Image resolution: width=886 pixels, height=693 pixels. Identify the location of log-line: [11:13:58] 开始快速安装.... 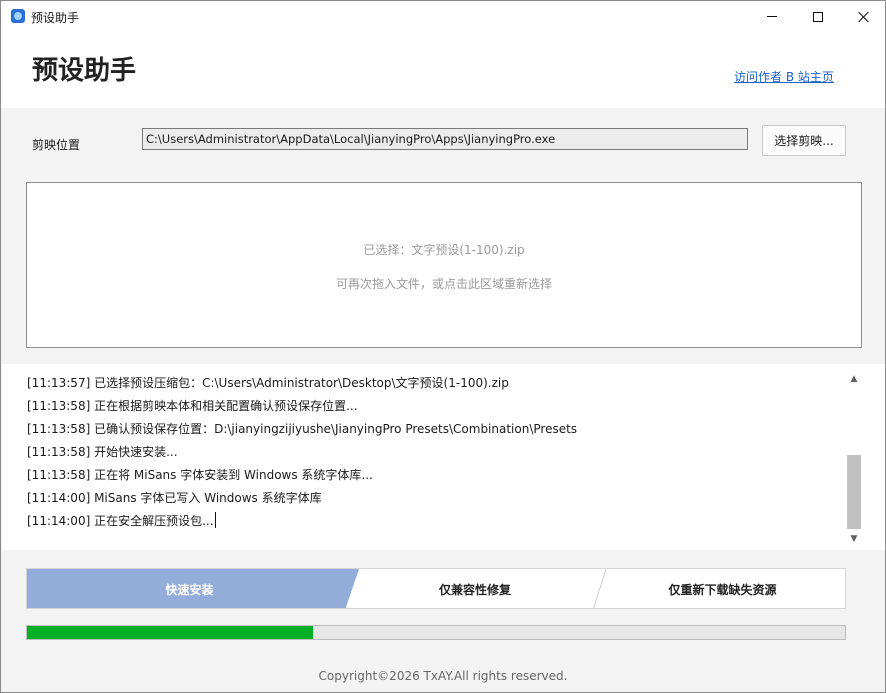
(102, 452).